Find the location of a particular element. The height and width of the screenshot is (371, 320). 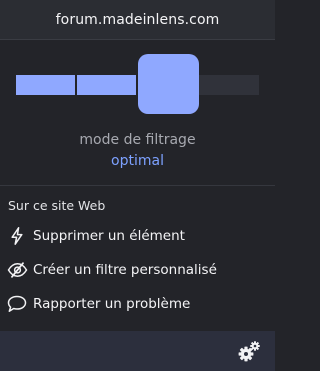

filter-mode-label: mode de filtrage is located at coordinates (137, 140).